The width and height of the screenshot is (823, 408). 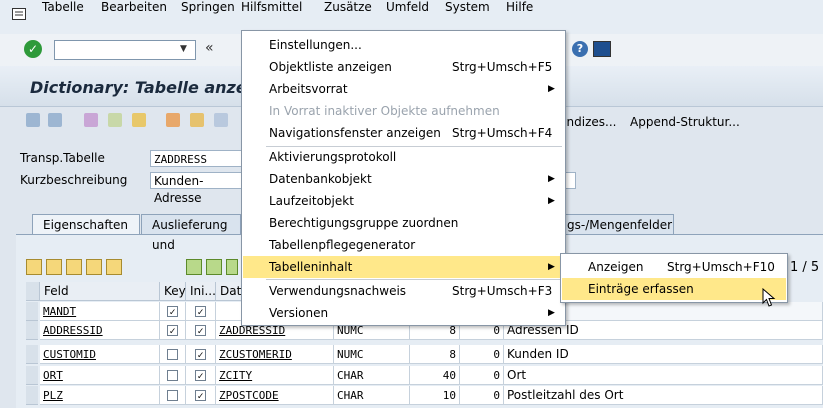 What do you see at coordinates (94, 267) in the screenshot?
I see `insert-row-icon` at bounding box center [94, 267].